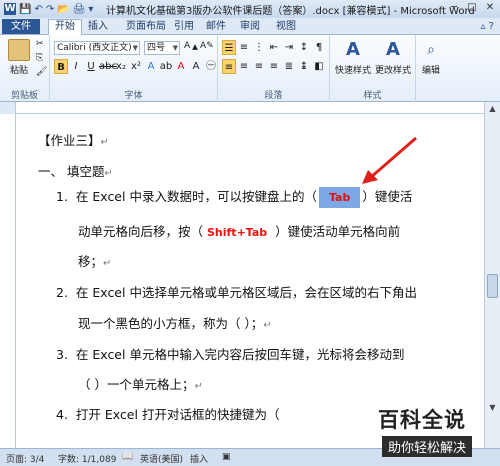  Describe the element at coordinates (140, 384) in the screenshot. I see `question-3-line-2: （ ）一个单元格上；↵` at that location.